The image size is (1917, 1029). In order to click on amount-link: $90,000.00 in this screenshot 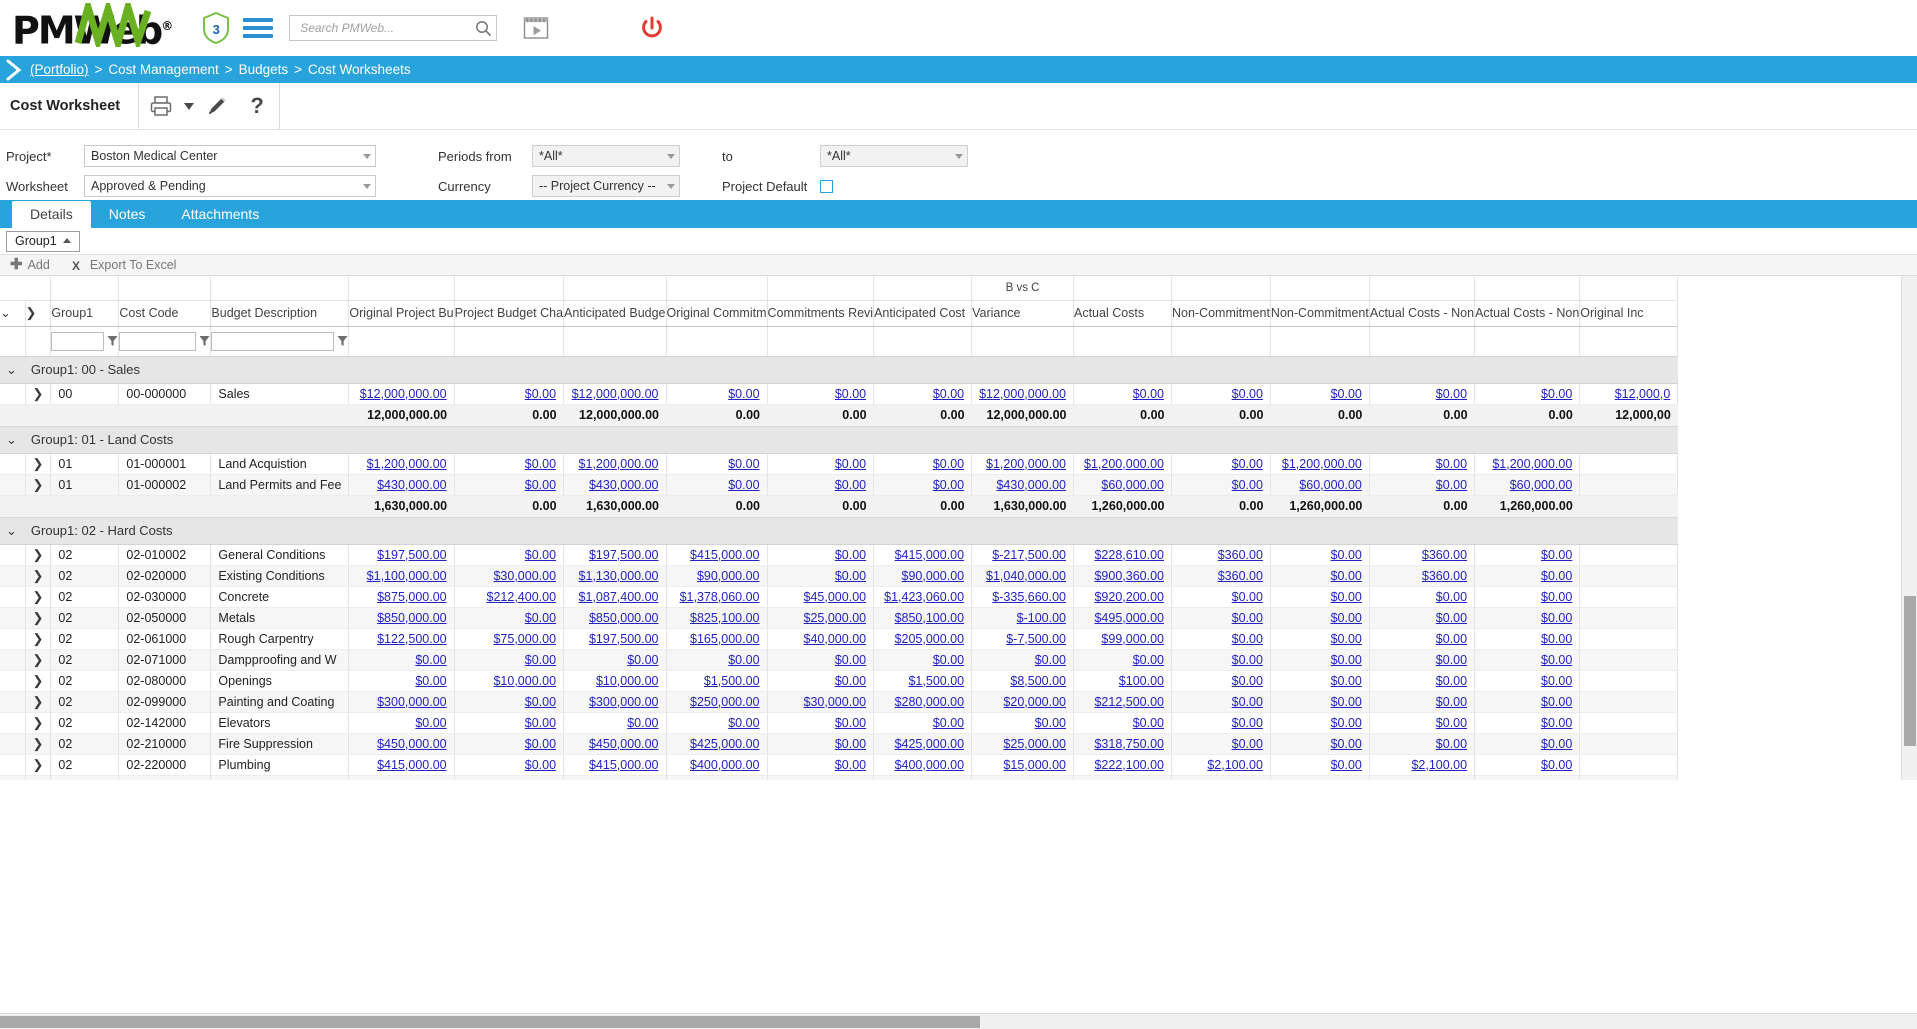, I will do `click(933, 576)`.